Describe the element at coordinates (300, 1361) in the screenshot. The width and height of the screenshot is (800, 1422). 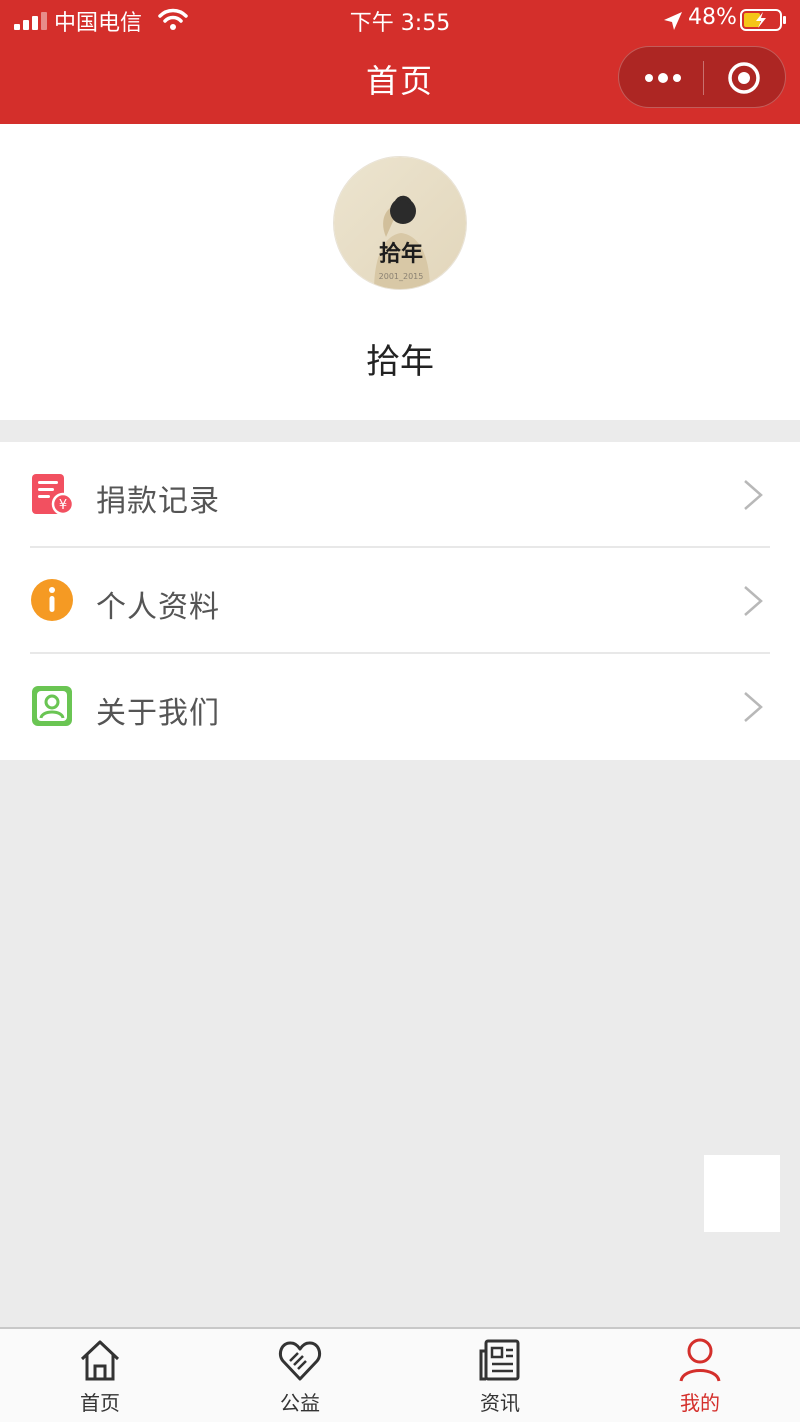
I see `heart-hands-icon` at that location.